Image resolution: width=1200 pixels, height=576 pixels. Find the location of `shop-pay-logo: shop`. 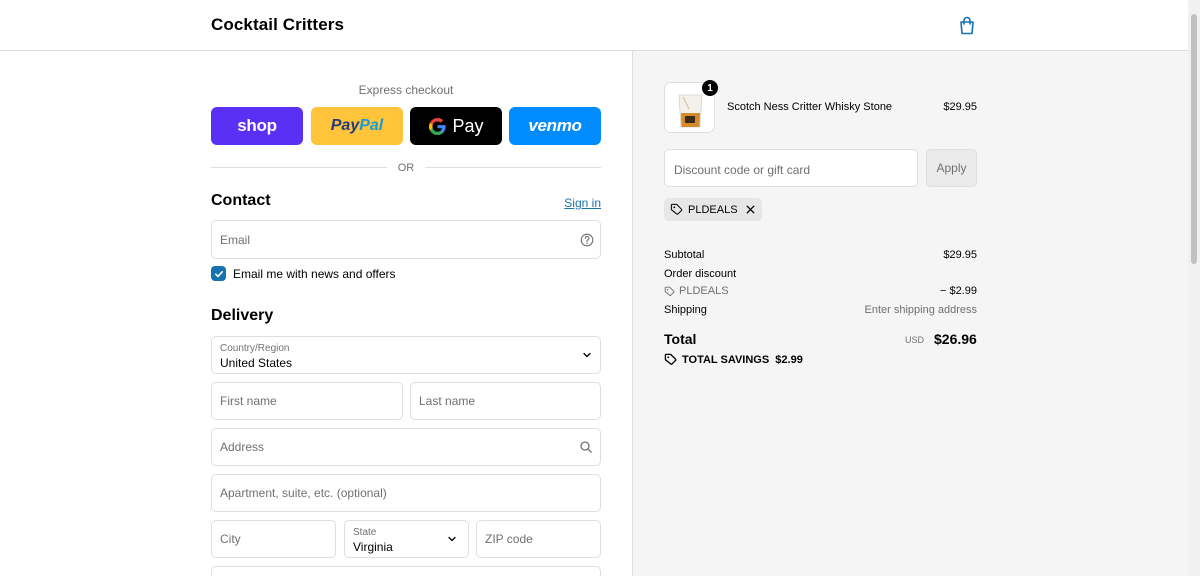

shop-pay-logo: shop is located at coordinates (257, 125).